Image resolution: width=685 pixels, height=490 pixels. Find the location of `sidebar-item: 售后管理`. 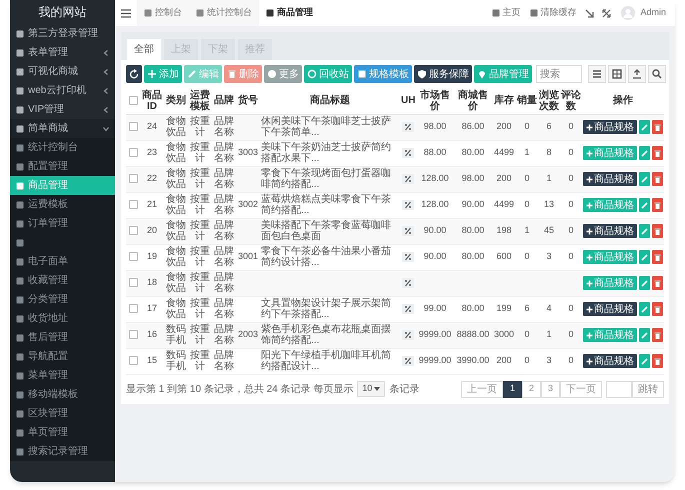

sidebar-item: 售后管理 is located at coordinates (62, 337).